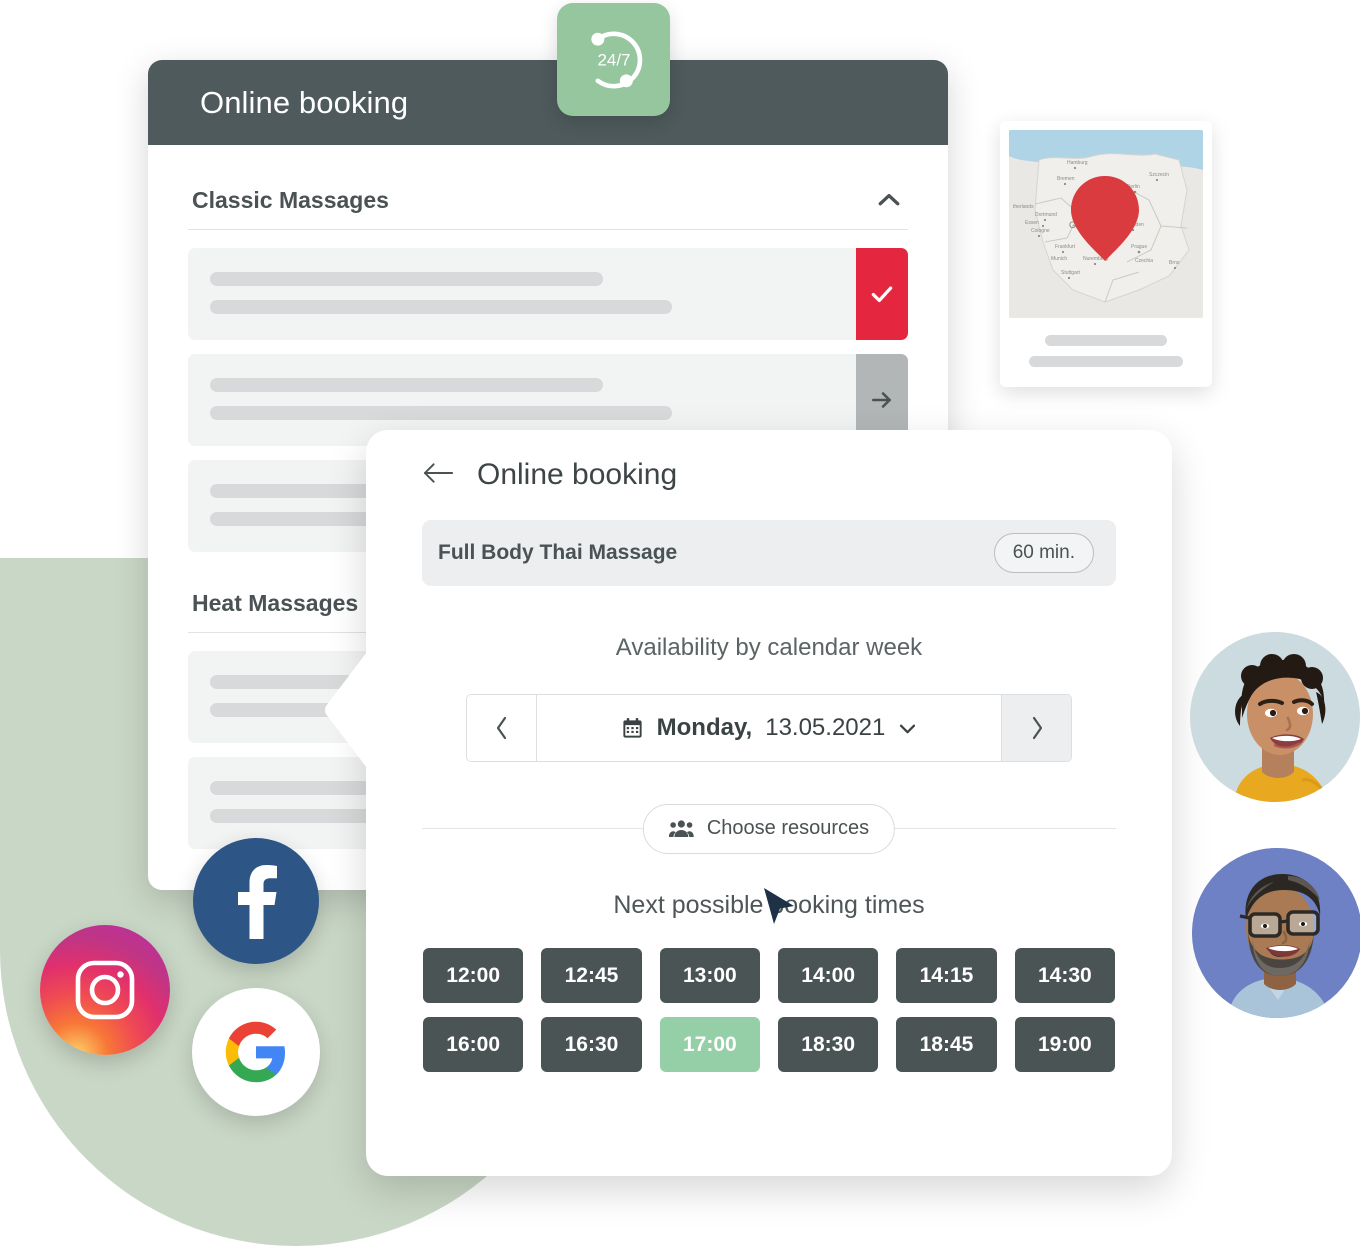  What do you see at coordinates (591, 1044) in the screenshot?
I see `time-slot: 16:30` at bounding box center [591, 1044].